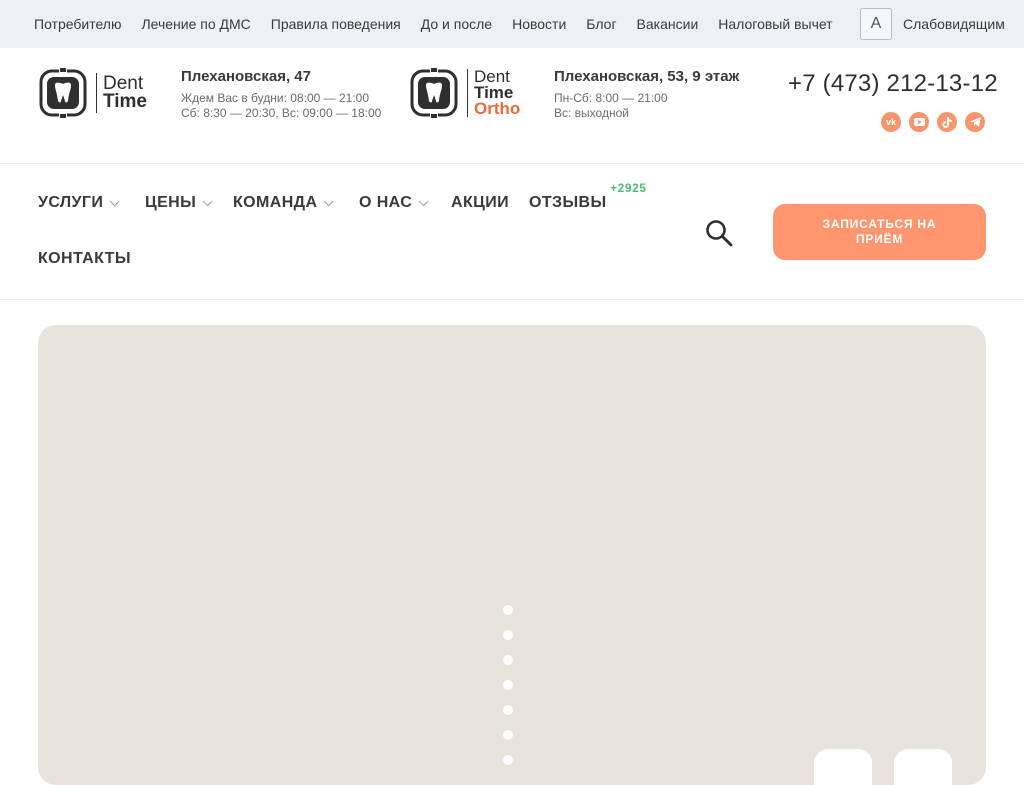 This screenshot has height=785, width=1024. I want to click on link-consumer: Потребителю, so click(77, 24).